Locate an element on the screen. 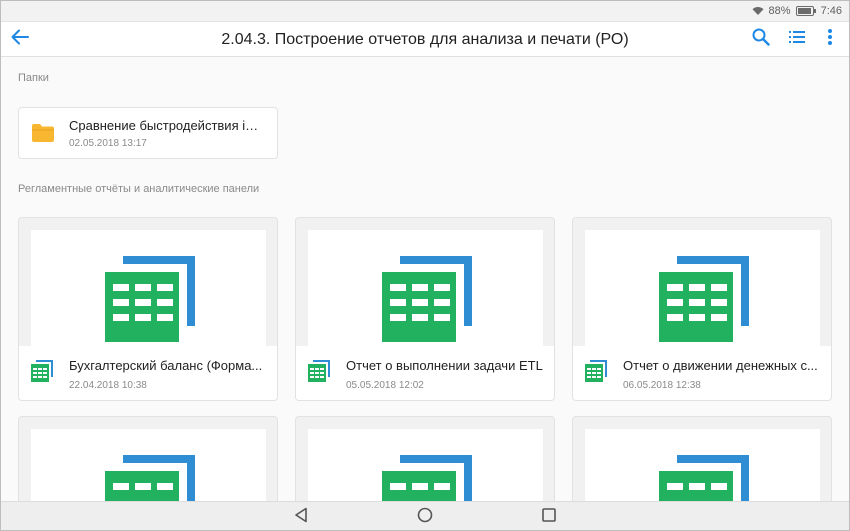 This screenshot has width=850, height=531. search-button is located at coordinates (761, 39).